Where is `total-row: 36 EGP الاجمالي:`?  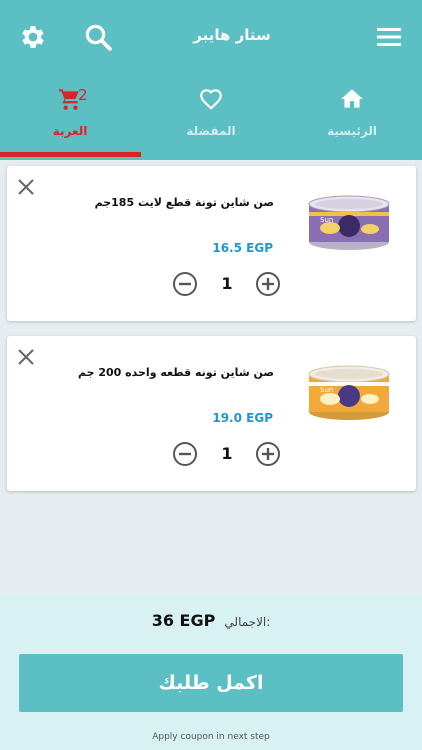 total-row: 36 EGP الاجمالي: is located at coordinates (211, 620).